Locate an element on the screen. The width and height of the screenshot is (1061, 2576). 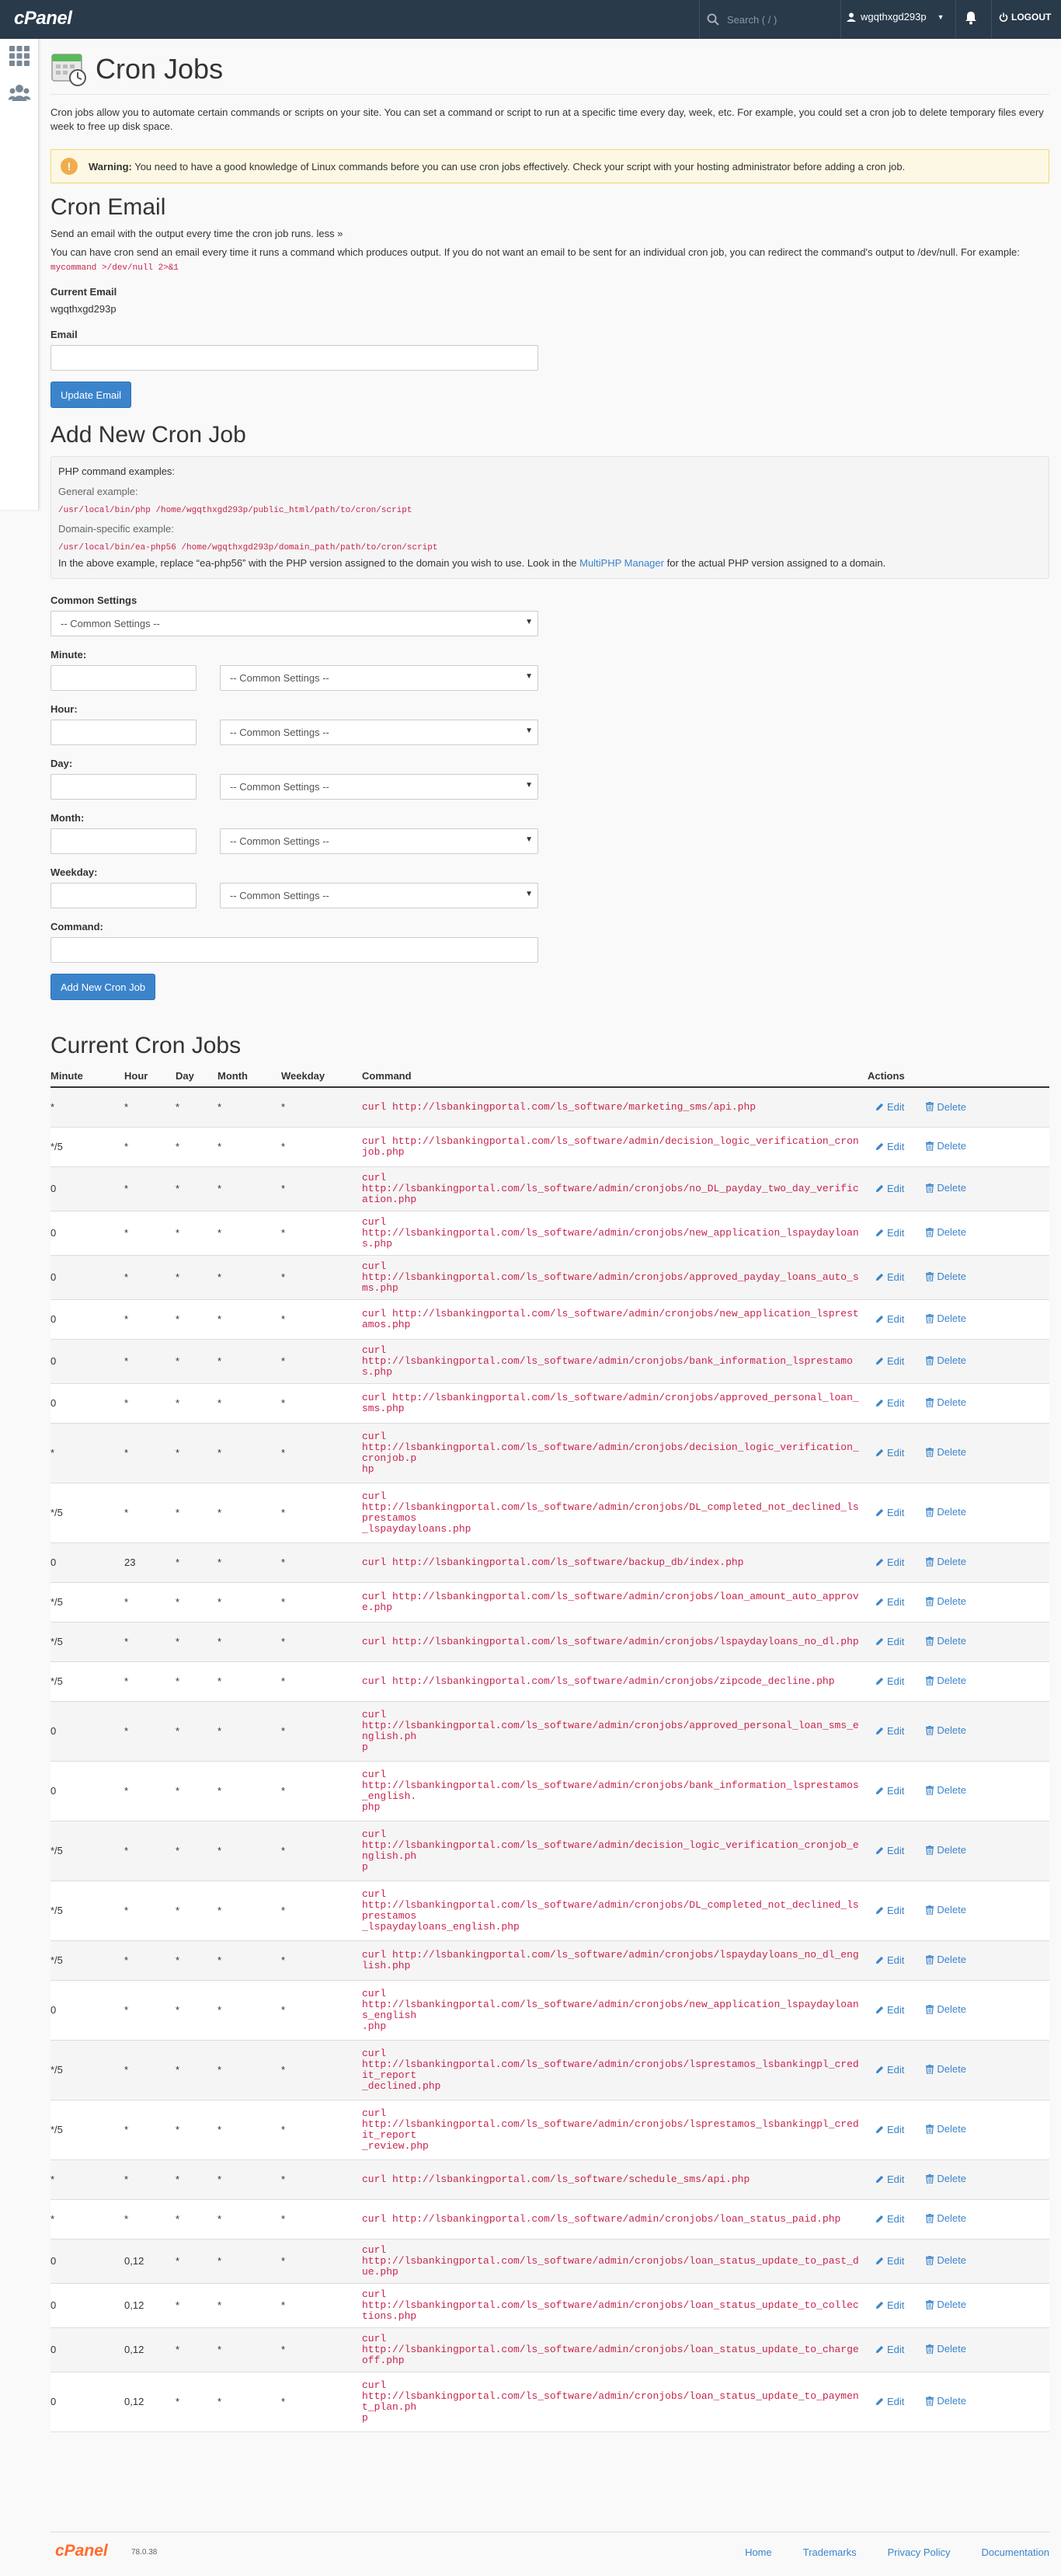
common-settings-select: -- Common Settings -- ▼ is located at coordinates (294, 623).